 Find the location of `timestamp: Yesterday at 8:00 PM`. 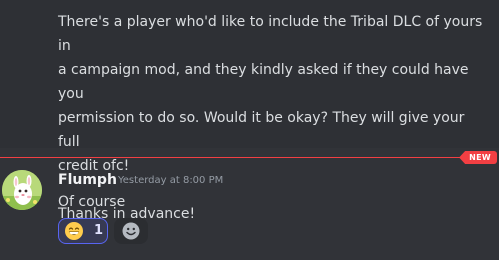

timestamp: Yesterday at 8:00 PM is located at coordinates (170, 181).